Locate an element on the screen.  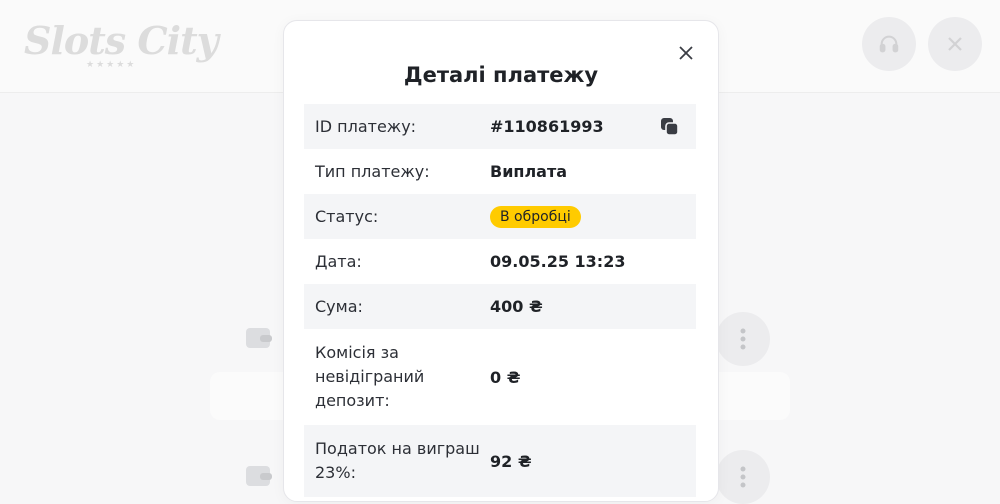
payment-type-row: Тип платежу: Виплата is located at coordinates (500, 171).